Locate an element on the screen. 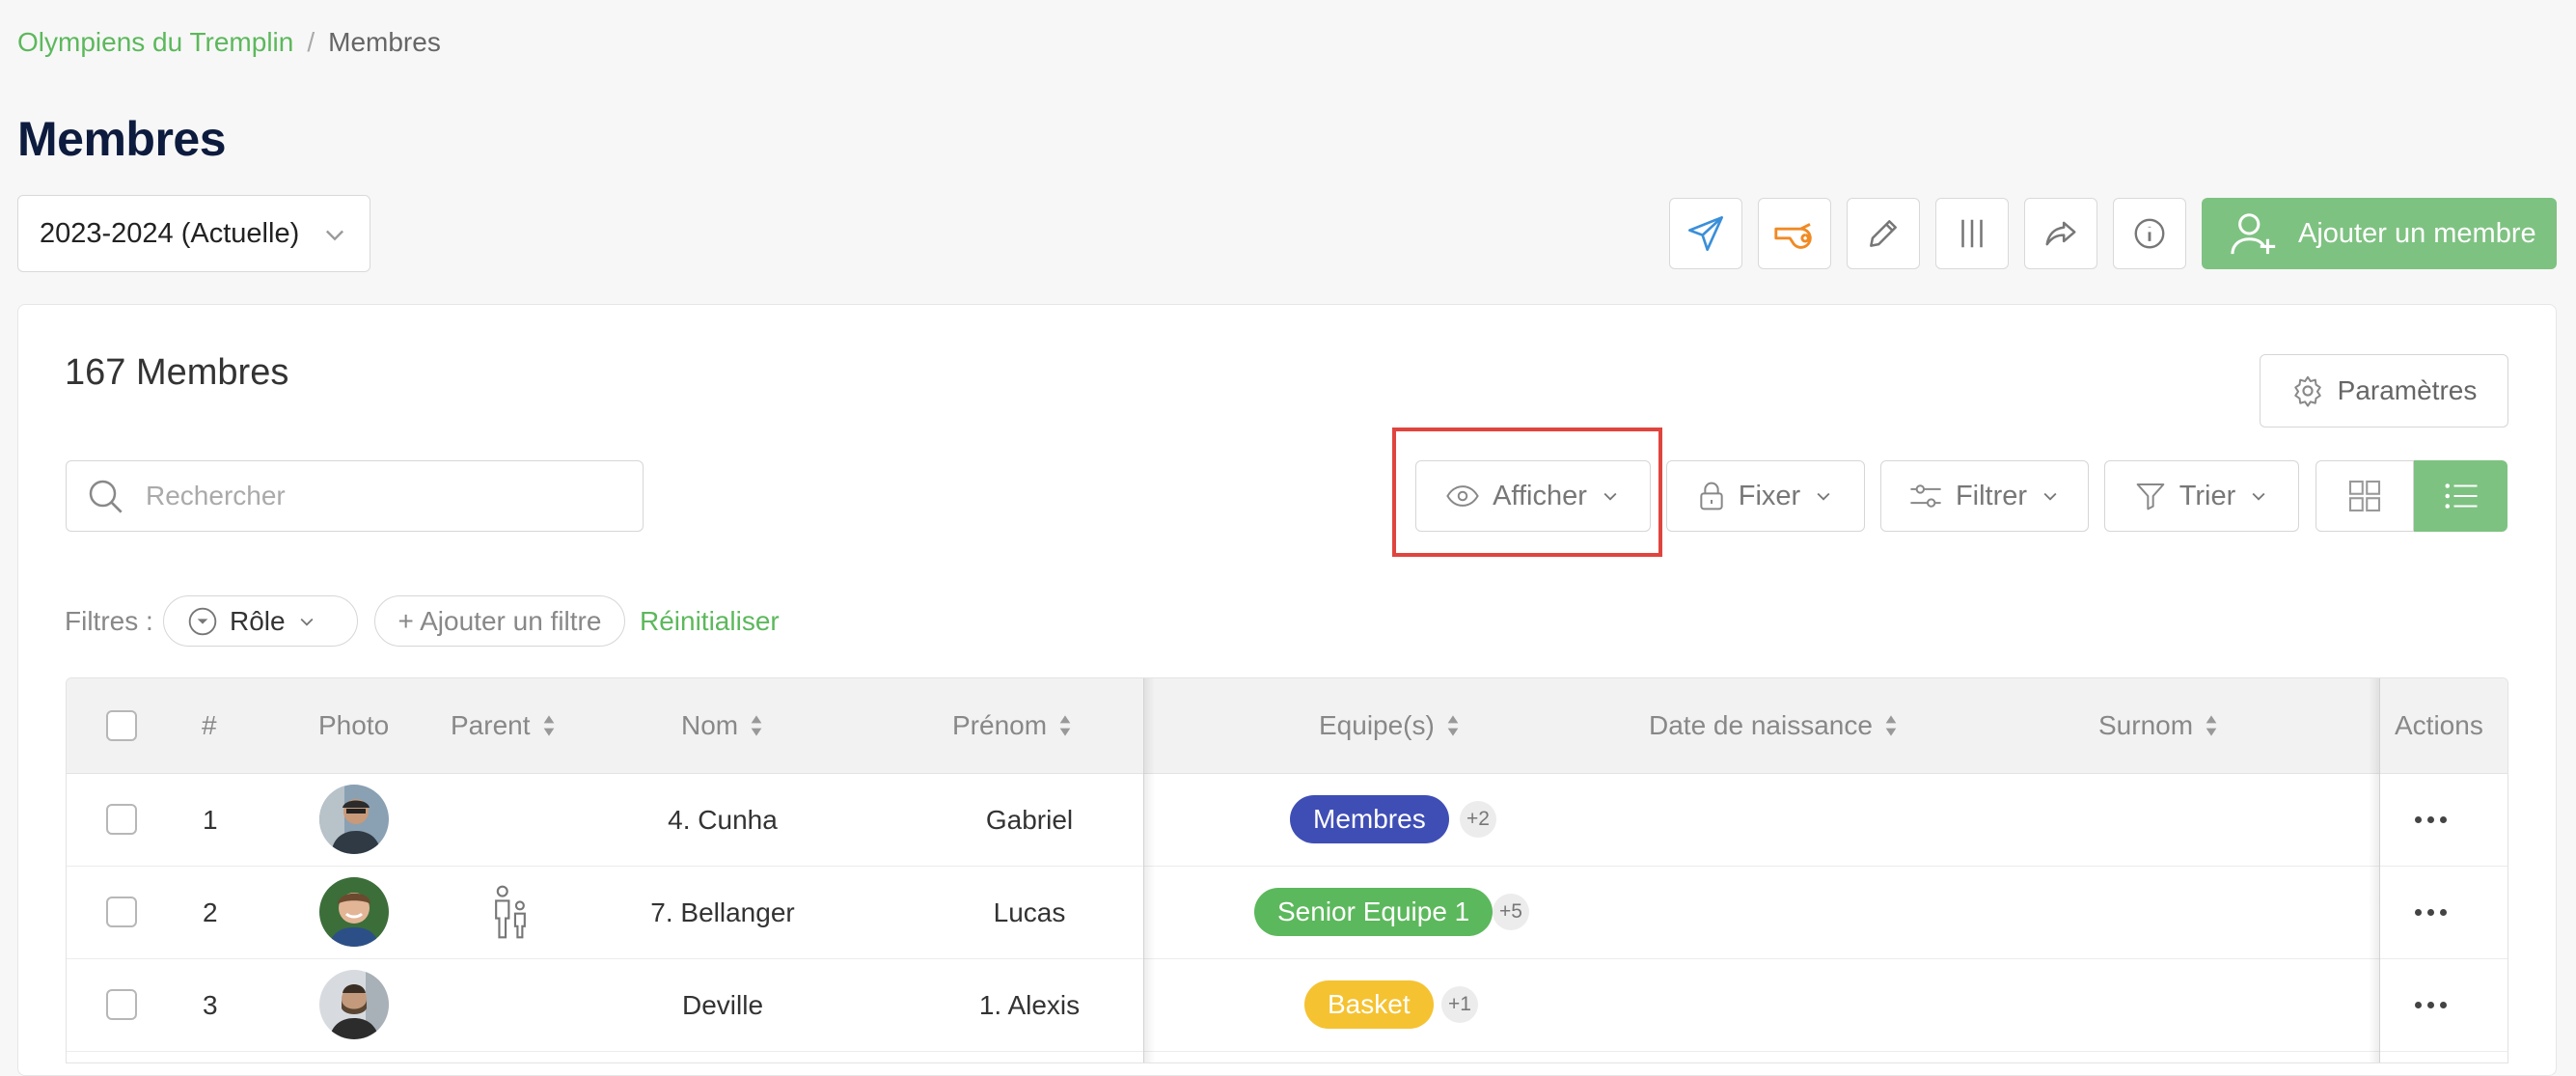 Image resolution: width=2576 pixels, height=1076 pixels. column-nickname-header: Surnom is located at coordinates (2158, 725).